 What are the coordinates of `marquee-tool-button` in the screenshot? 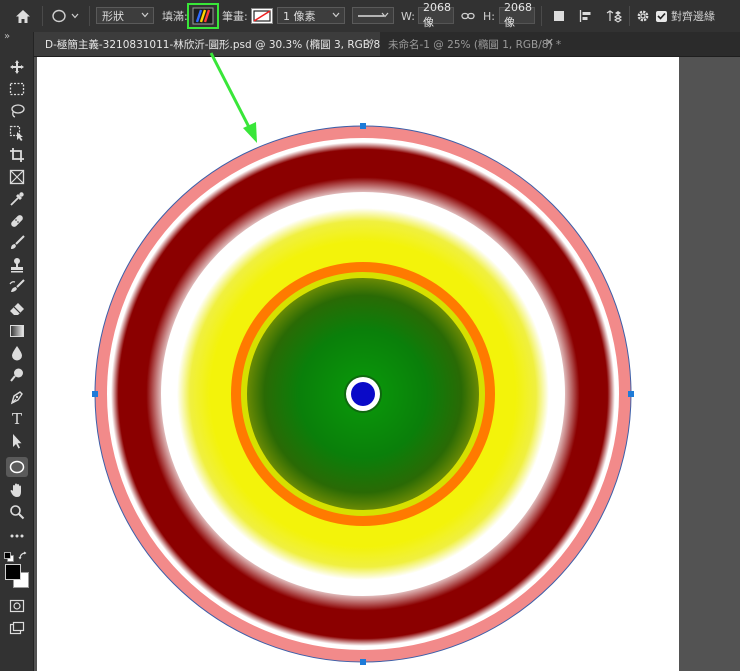 It's located at (17, 89).